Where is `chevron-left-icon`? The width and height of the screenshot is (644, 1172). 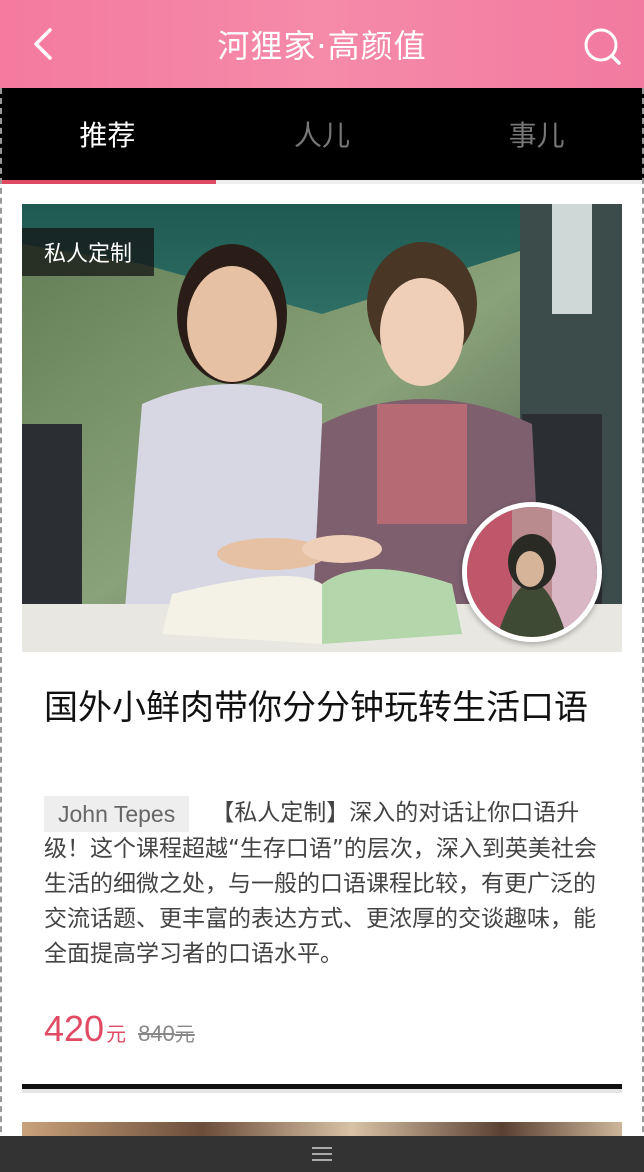 chevron-left-icon is located at coordinates (43, 44).